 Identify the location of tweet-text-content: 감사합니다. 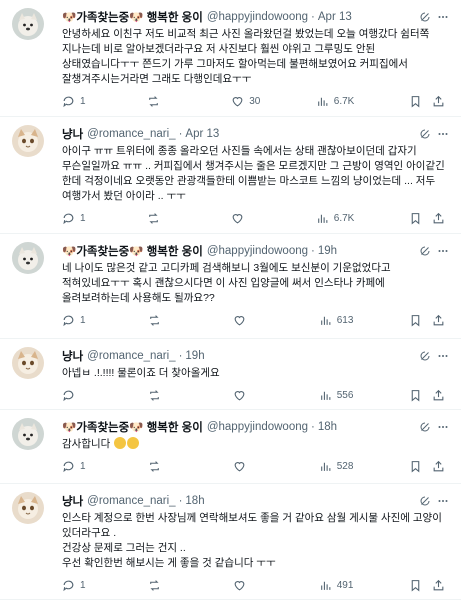
(86, 444).